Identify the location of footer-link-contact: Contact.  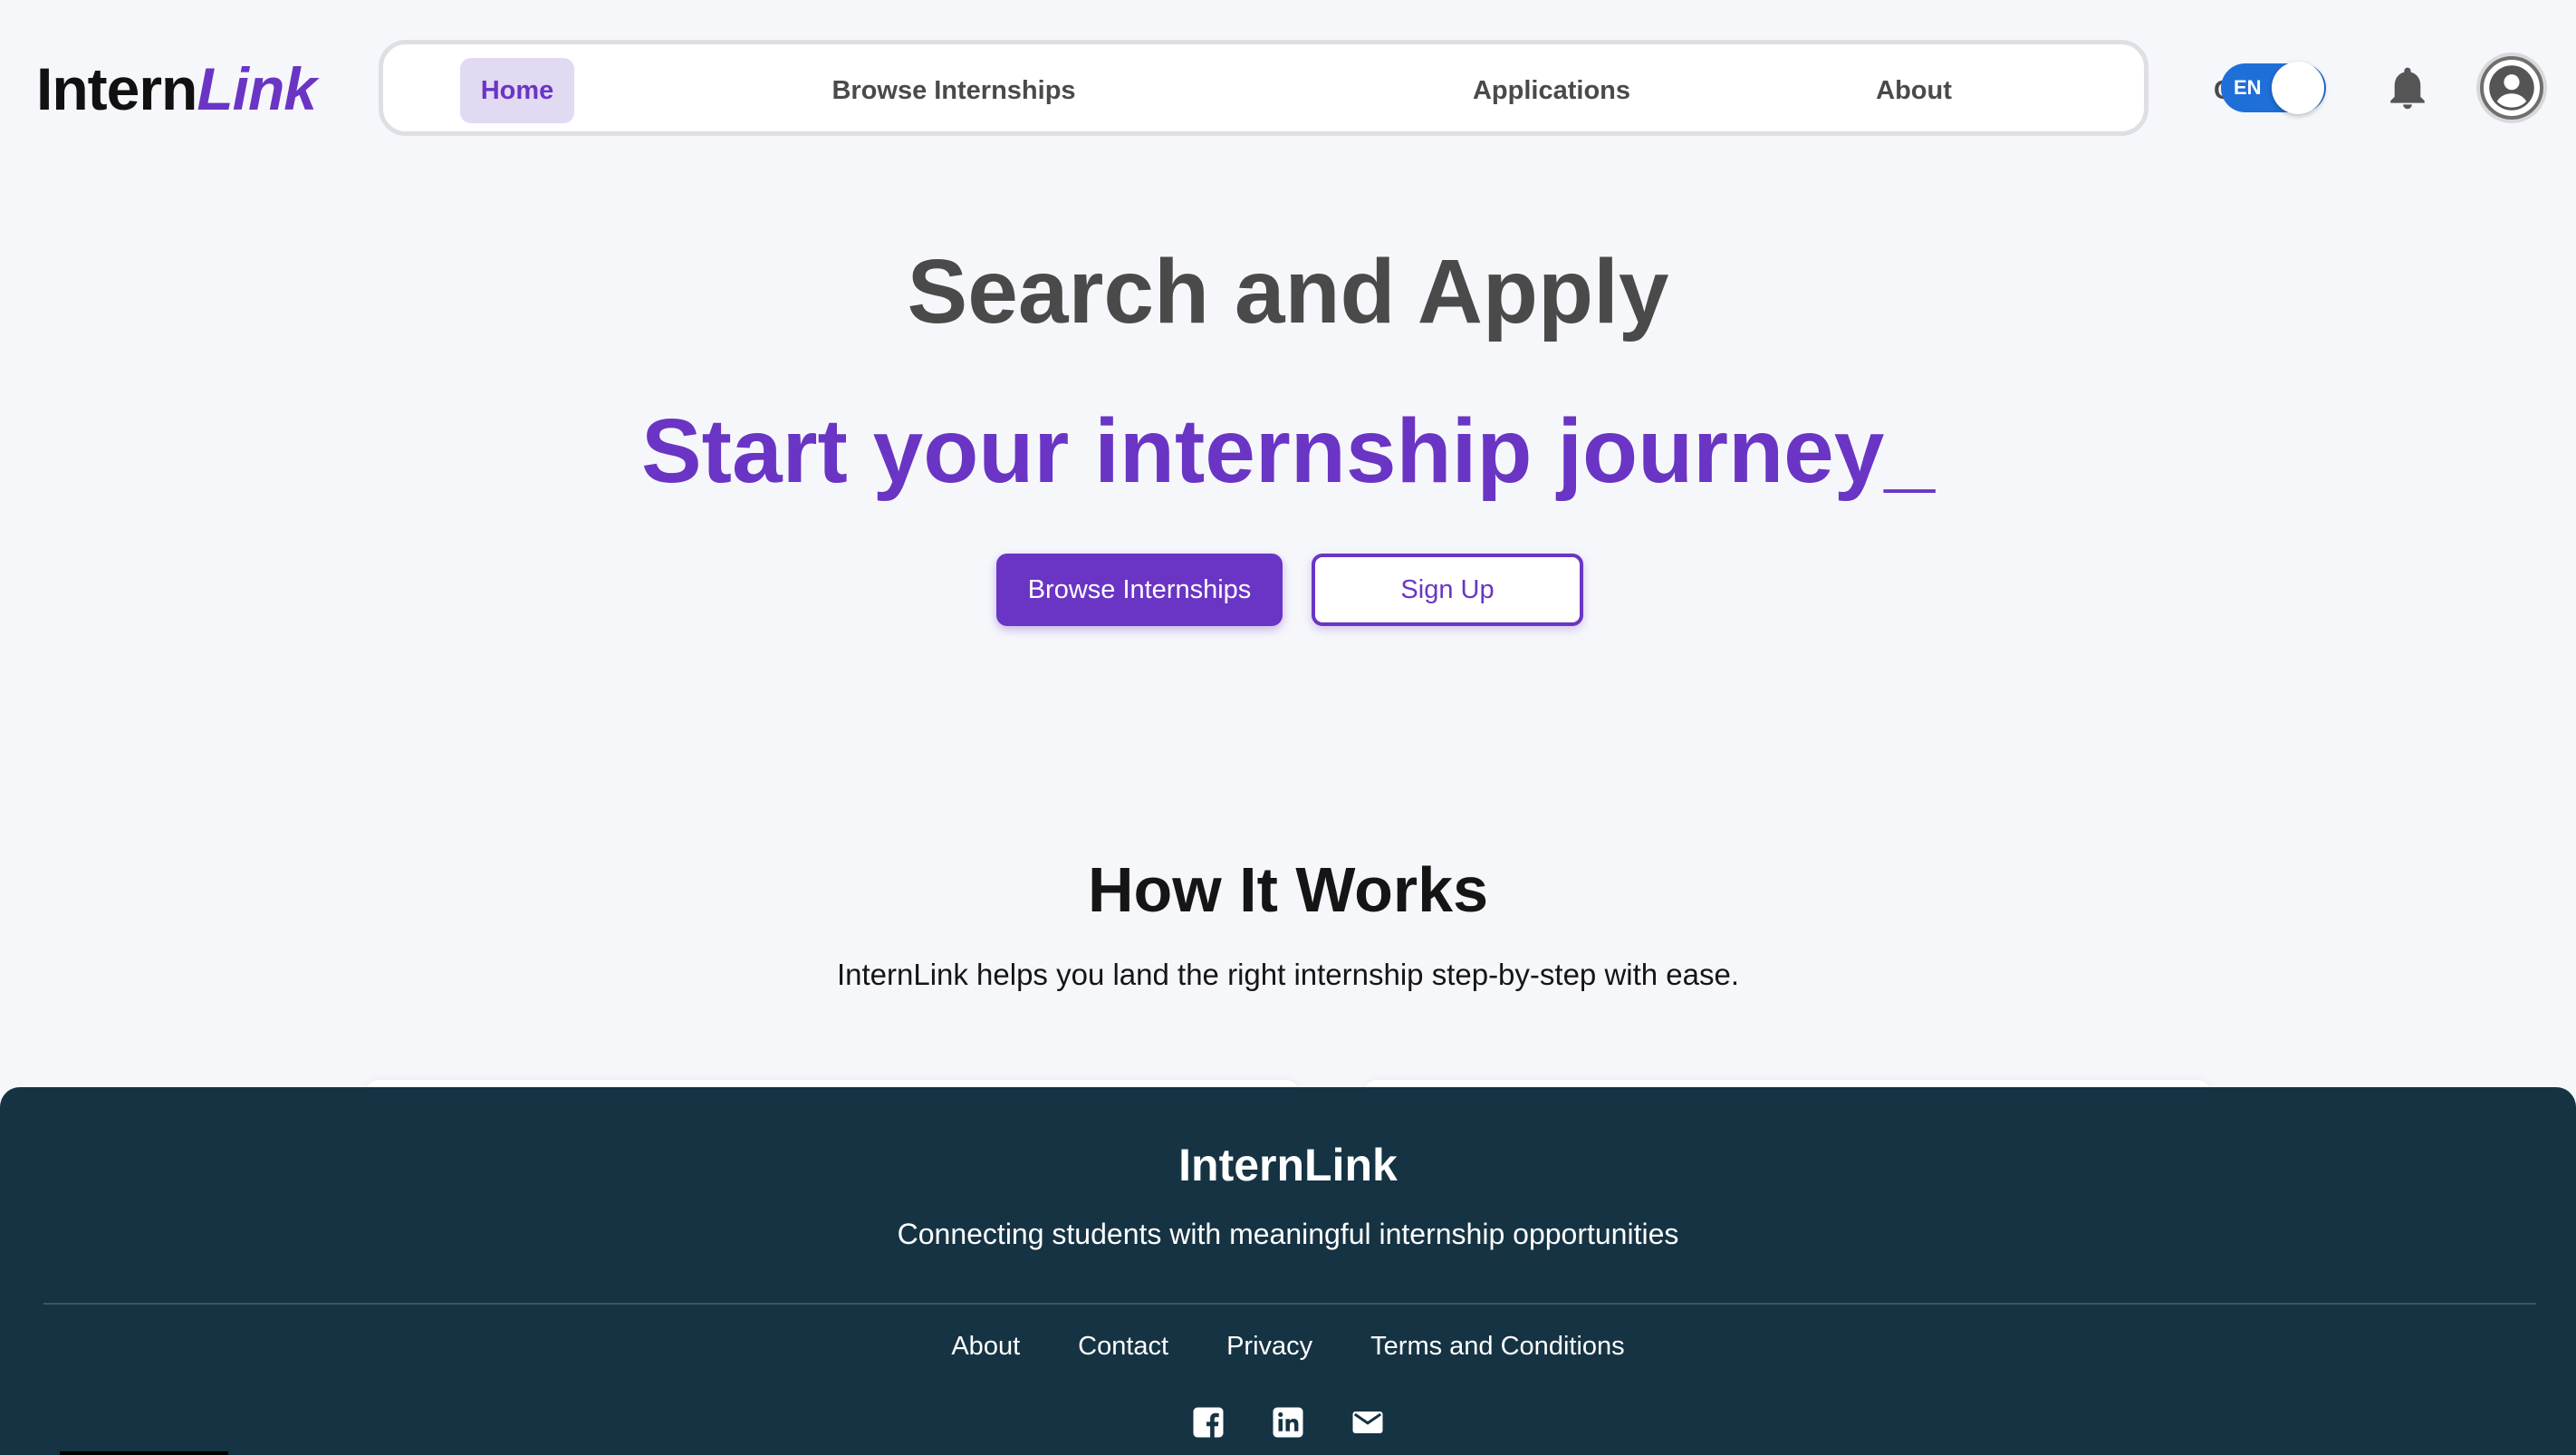
(1123, 1346).